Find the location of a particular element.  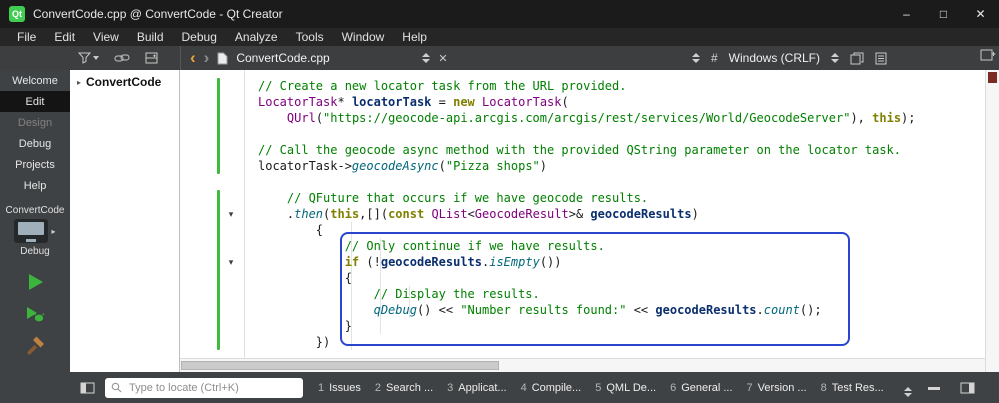

code-token: geocodeResults is located at coordinates (706, 310).